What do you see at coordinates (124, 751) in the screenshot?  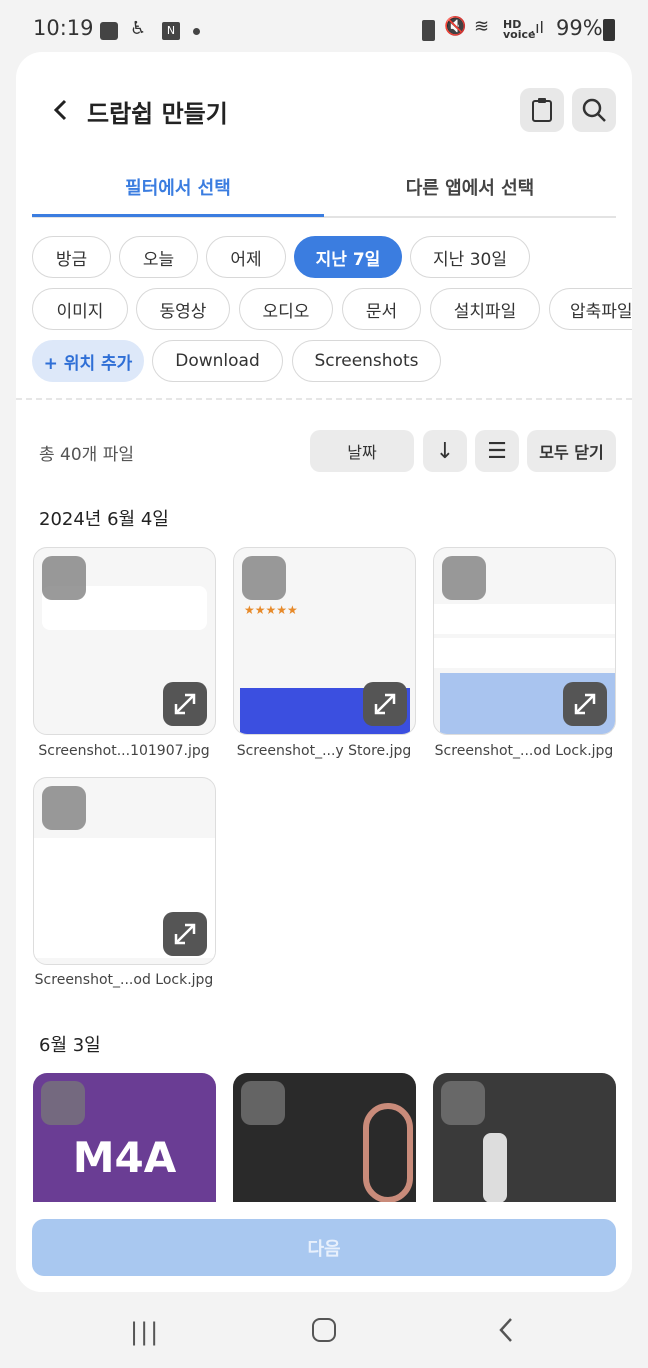 I see `file-name: Screenshot...101907.jpg` at bounding box center [124, 751].